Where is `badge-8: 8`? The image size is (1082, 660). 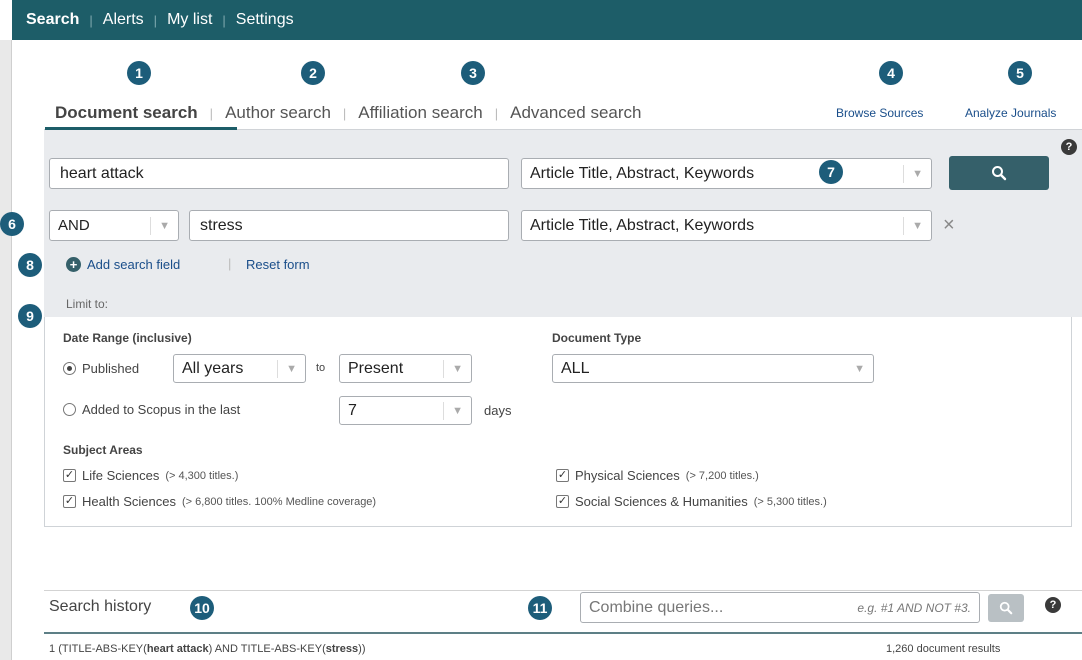 badge-8: 8 is located at coordinates (30, 265).